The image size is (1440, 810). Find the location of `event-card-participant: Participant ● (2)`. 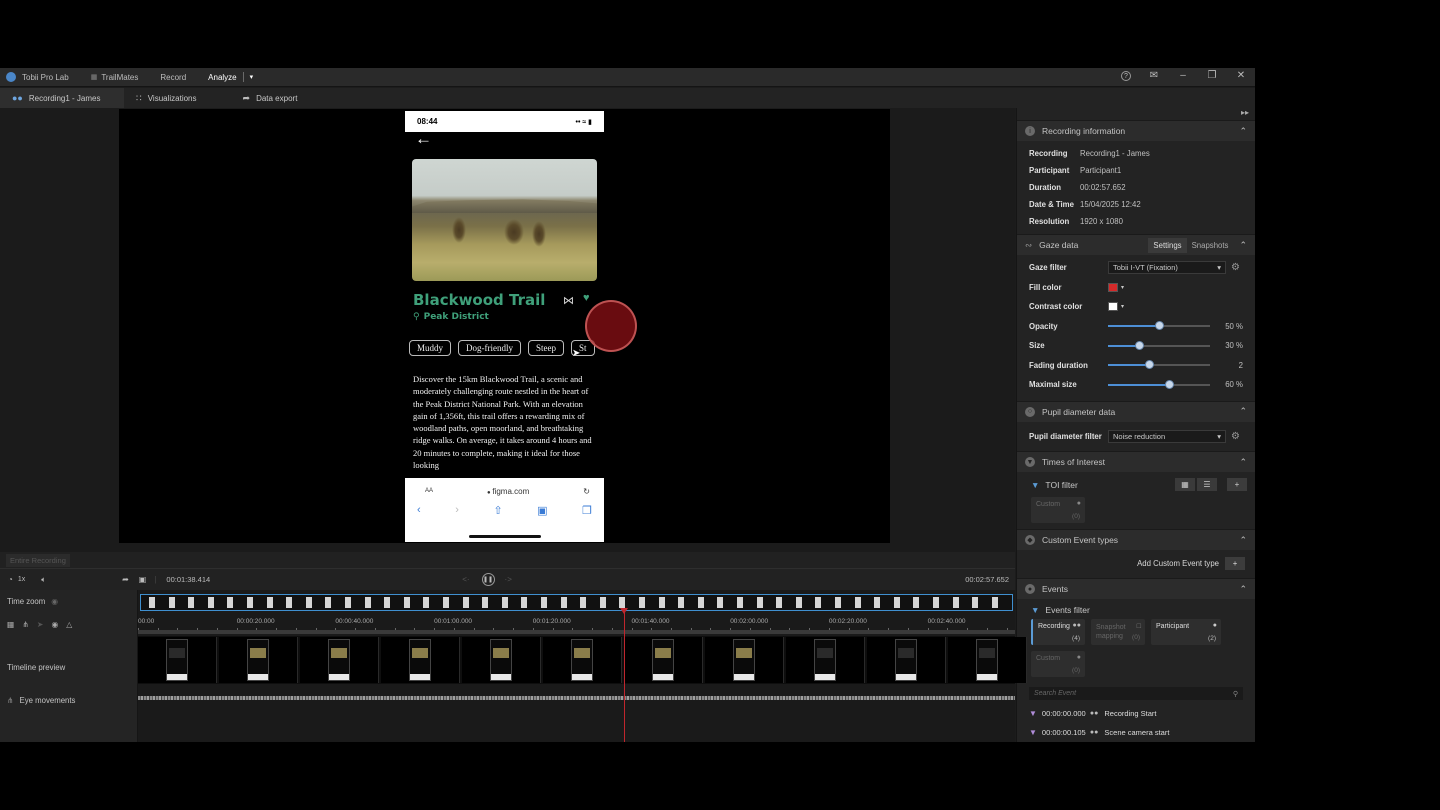

event-card-participant: Participant ● (2) is located at coordinates (1186, 632).